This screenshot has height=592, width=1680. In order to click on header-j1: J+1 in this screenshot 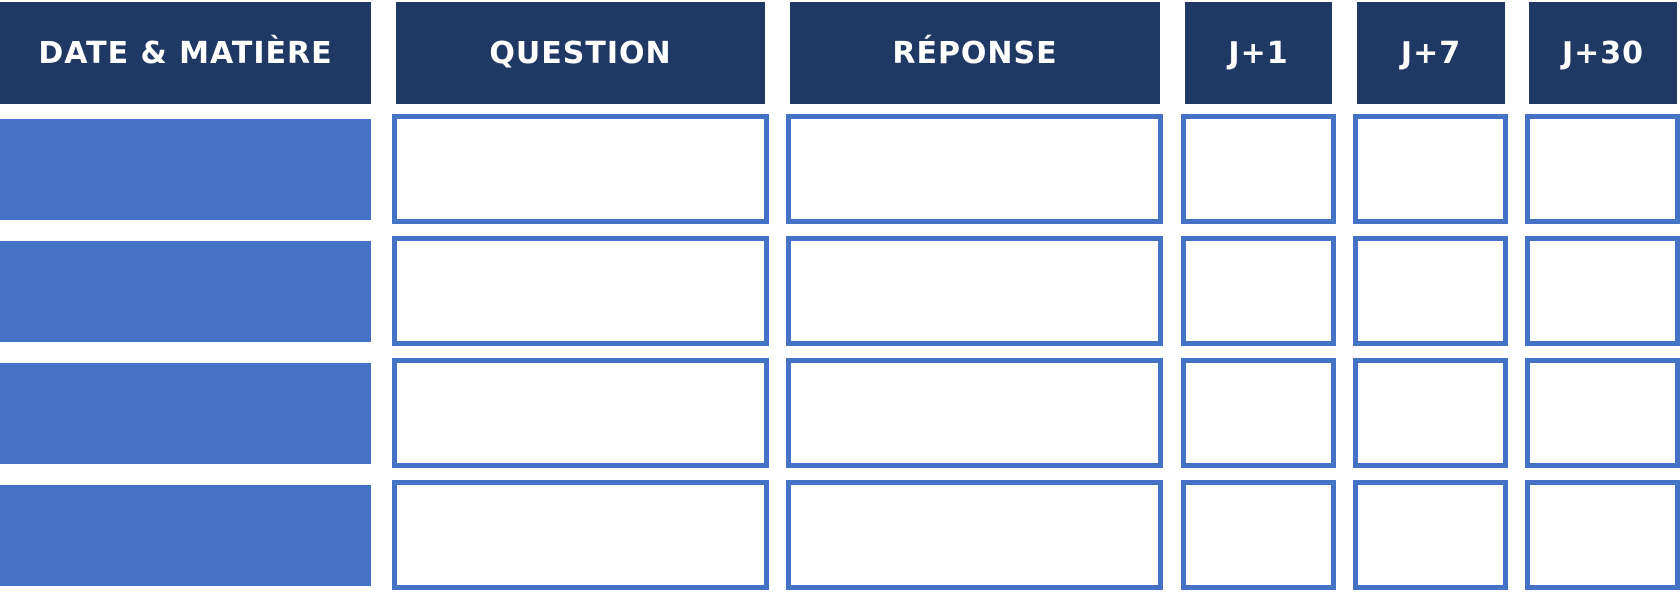, I will do `click(1258, 53)`.